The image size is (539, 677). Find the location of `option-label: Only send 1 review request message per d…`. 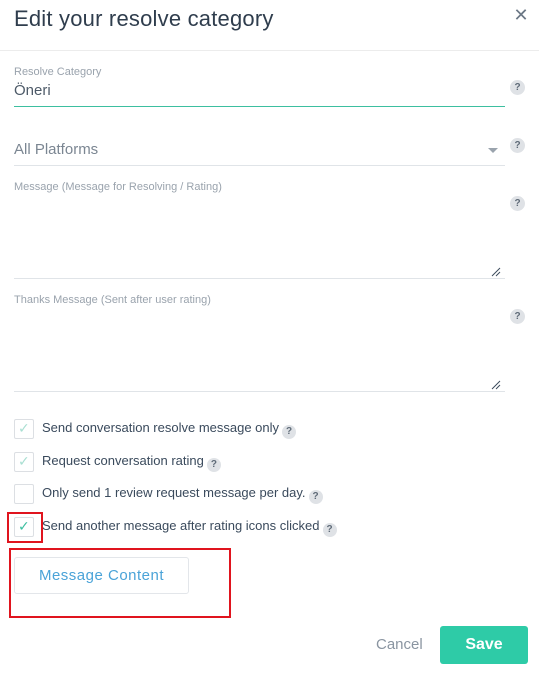

option-label: Only send 1 review request message per d… is located at coordinates (174, 492).